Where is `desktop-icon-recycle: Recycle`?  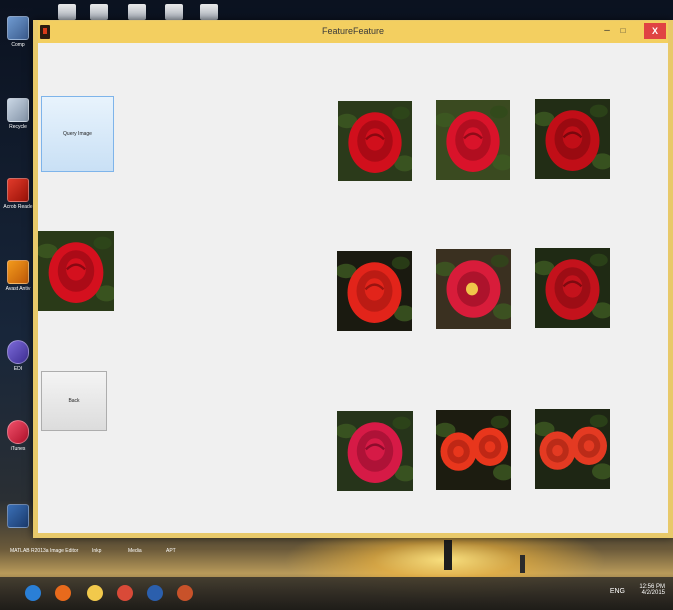
desktop-icon-recycle: Recycle is located at coordinates (18, 120).